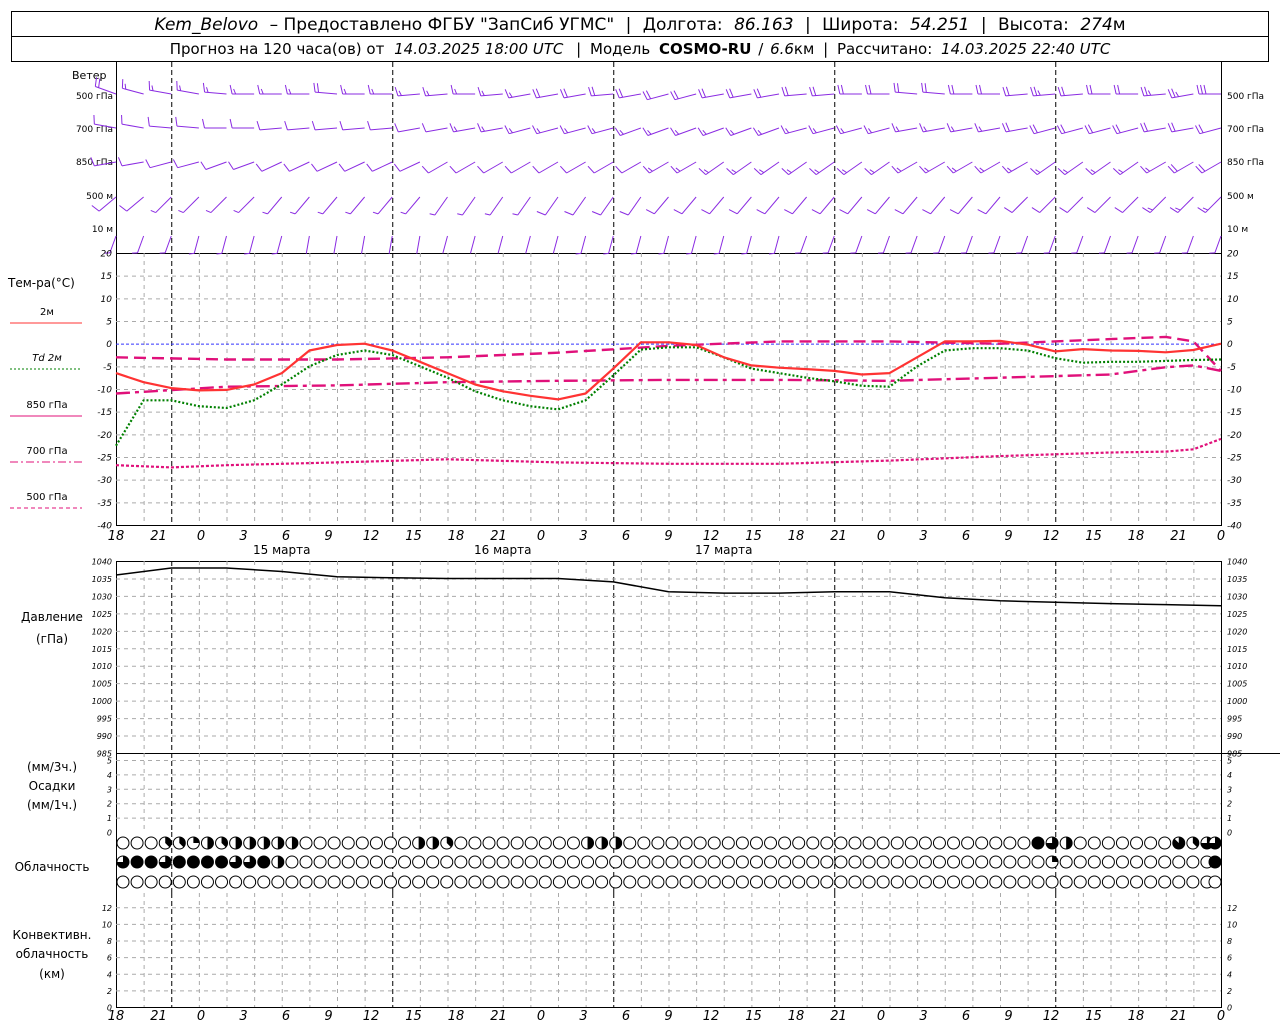  Describe the element at coordinates (1237, 562) in the screenshot. I see `pres-tick-right: 1040` at that location.